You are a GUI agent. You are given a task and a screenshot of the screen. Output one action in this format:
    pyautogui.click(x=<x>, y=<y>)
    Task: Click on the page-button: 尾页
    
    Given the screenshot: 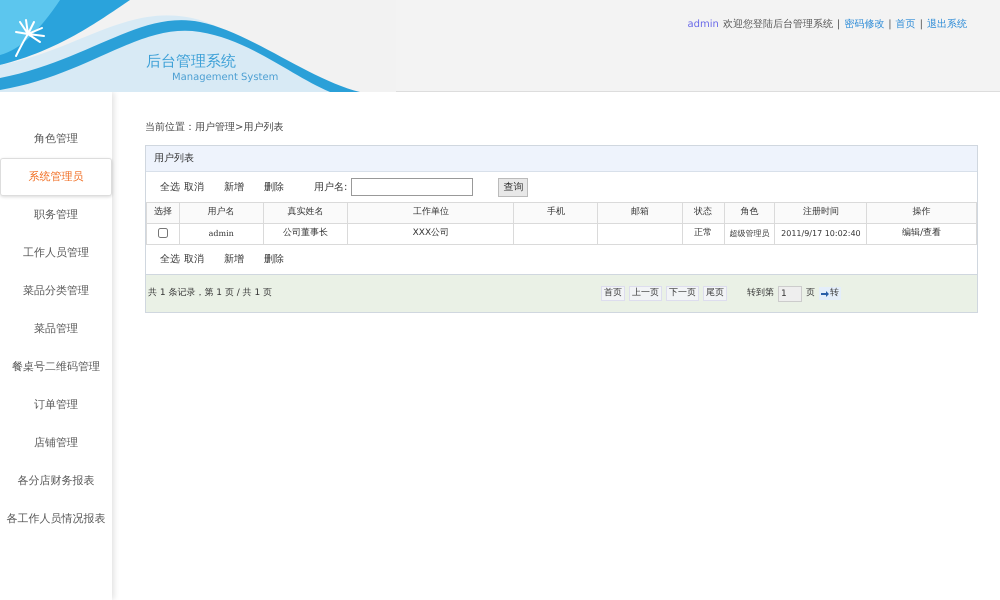 What is the action you would take?
    pyautogui.click(x=715, y=294)
    